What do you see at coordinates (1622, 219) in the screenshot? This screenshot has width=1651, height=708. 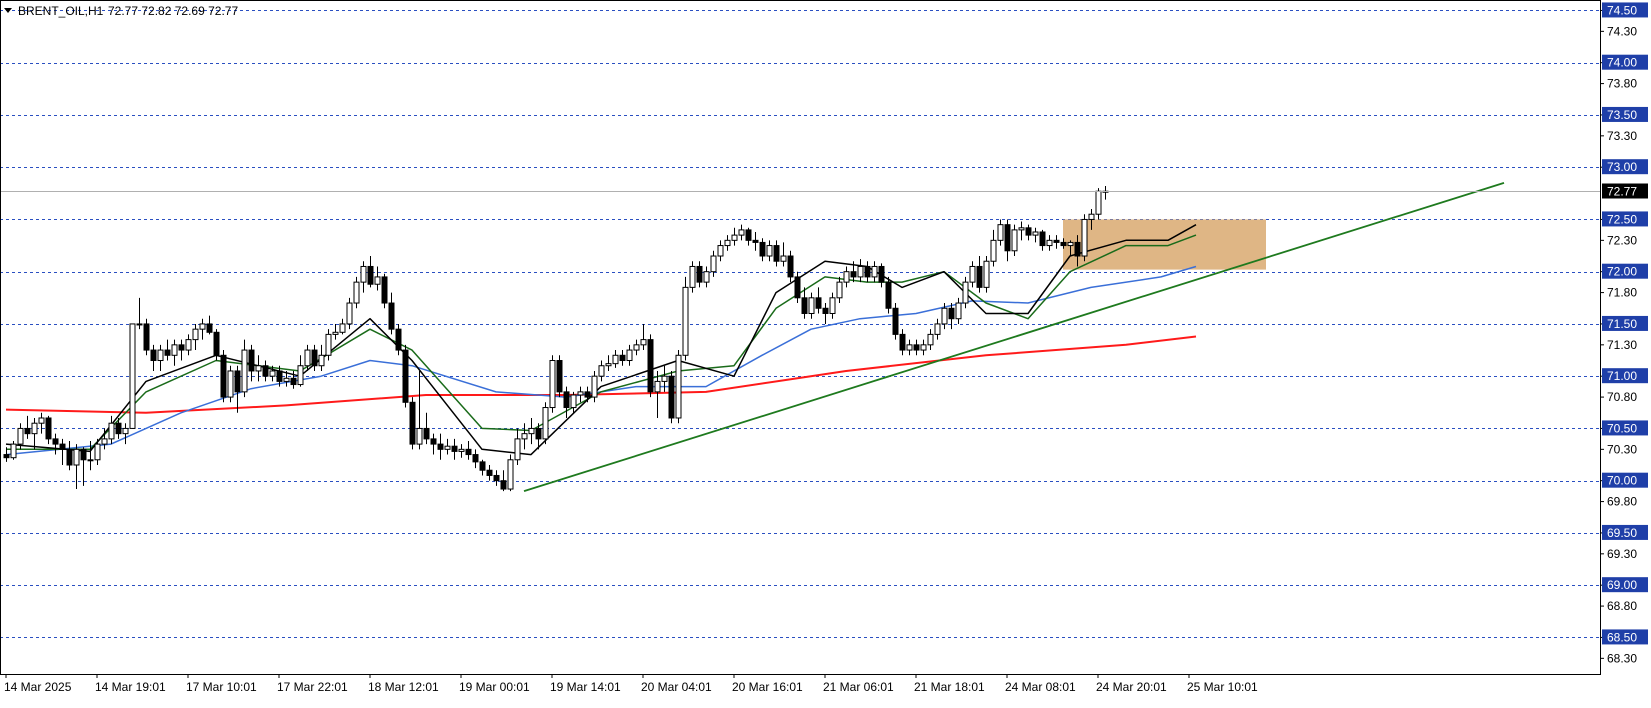 I see `y-tick-label: 72.50` at bounding box center [1622, 219].